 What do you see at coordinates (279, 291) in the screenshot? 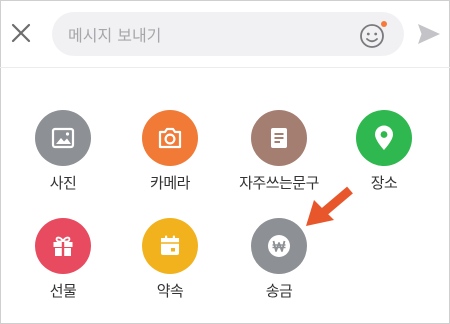
I see `money-transfer-label: 송금` at bounding box center [279, 291].